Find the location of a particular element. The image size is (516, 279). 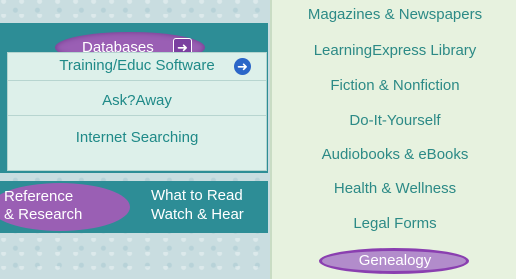

submenu-item-internet-searching: Internet Searching is located at coordinates (137, 140).